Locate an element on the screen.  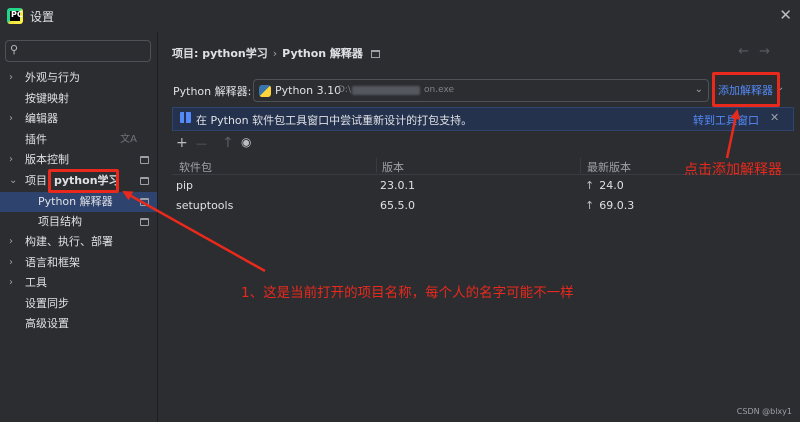
breadcrumb: 项目: python学习 › Python 解释器 is located at coordinates (276, 53).